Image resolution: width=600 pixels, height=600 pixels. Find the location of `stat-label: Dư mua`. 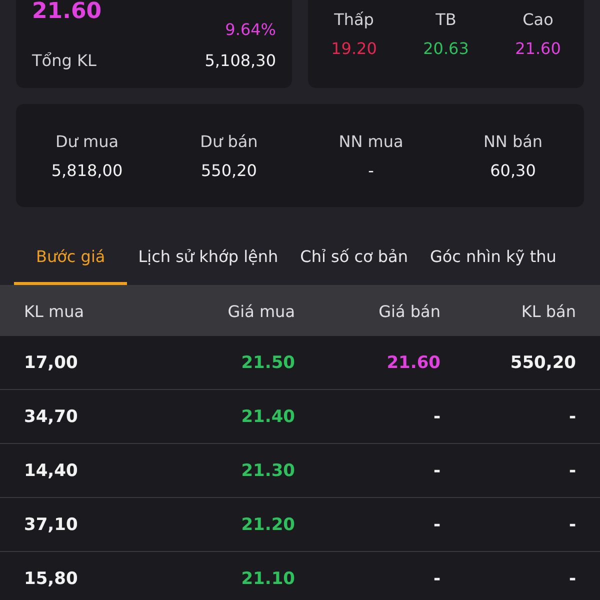

stat-label: Dư mua is located at coordinates (87, 141).